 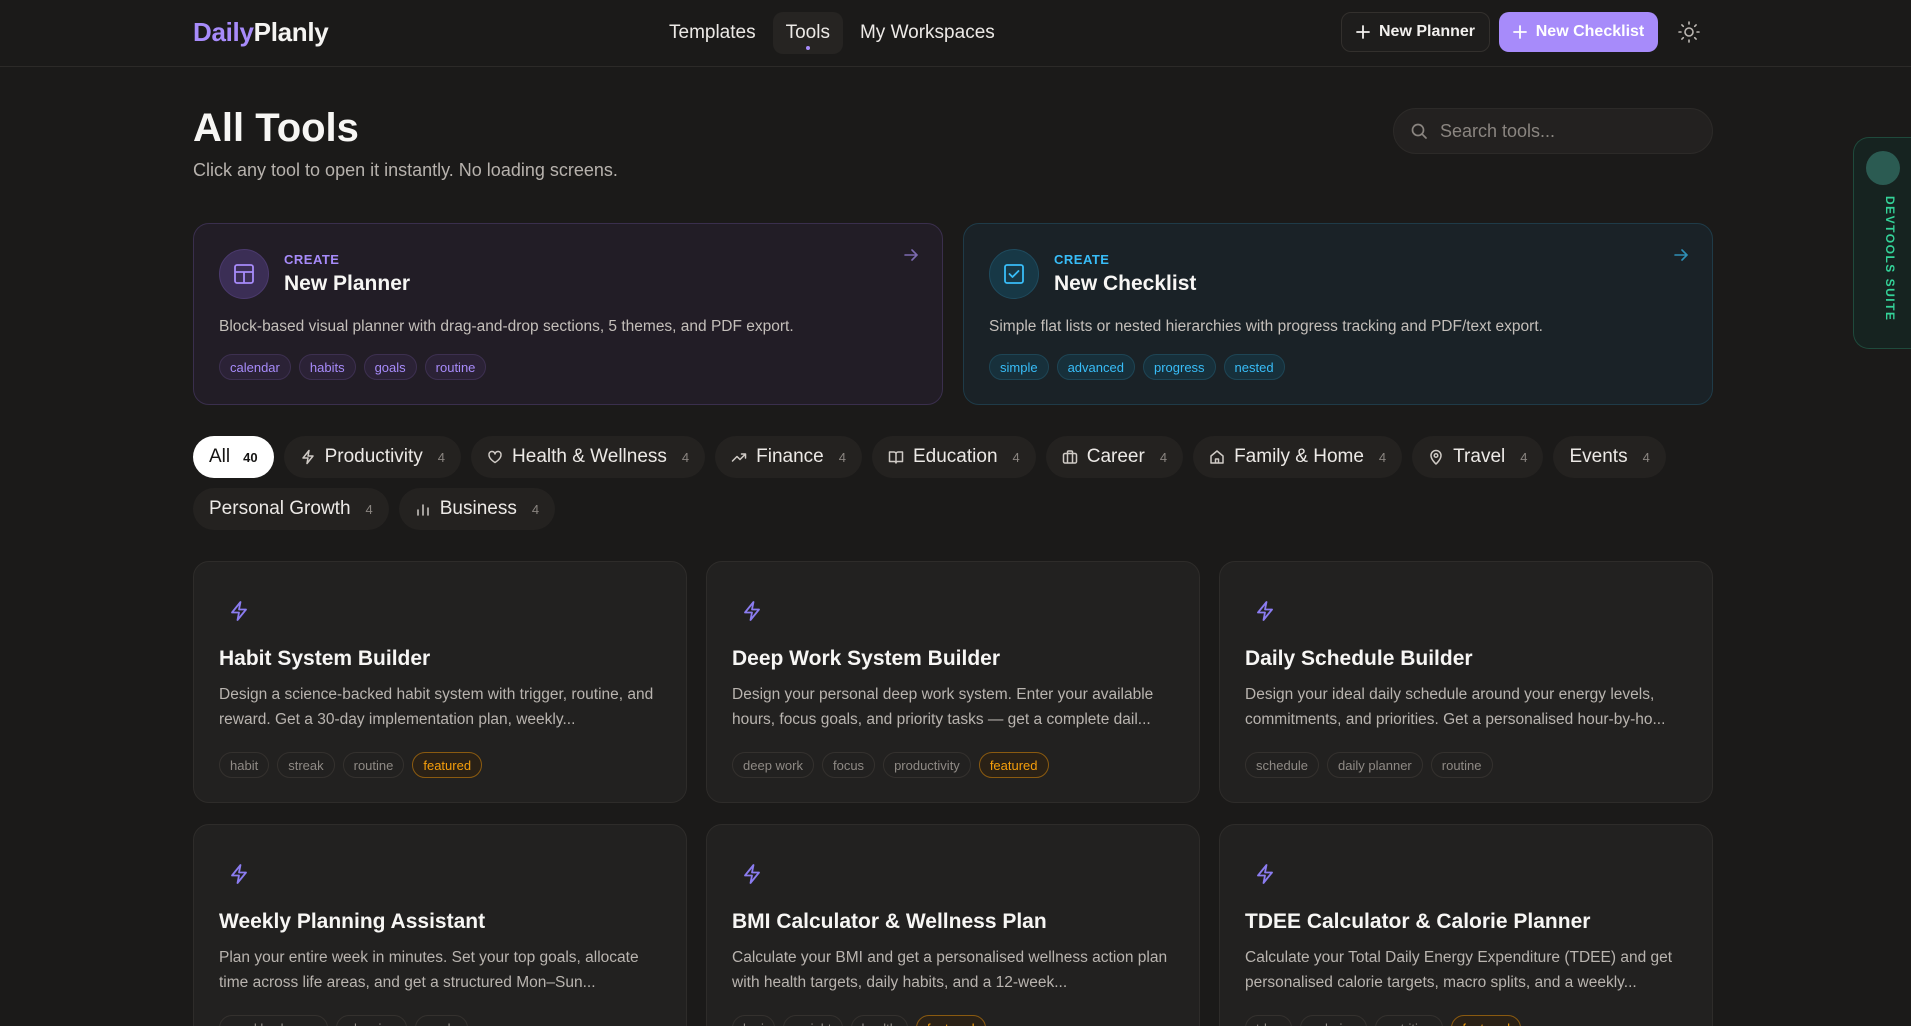 What do you see at coordinates (455, 367) in the screenshot?
I see `tag: routine` at bounding box center [455, 367].